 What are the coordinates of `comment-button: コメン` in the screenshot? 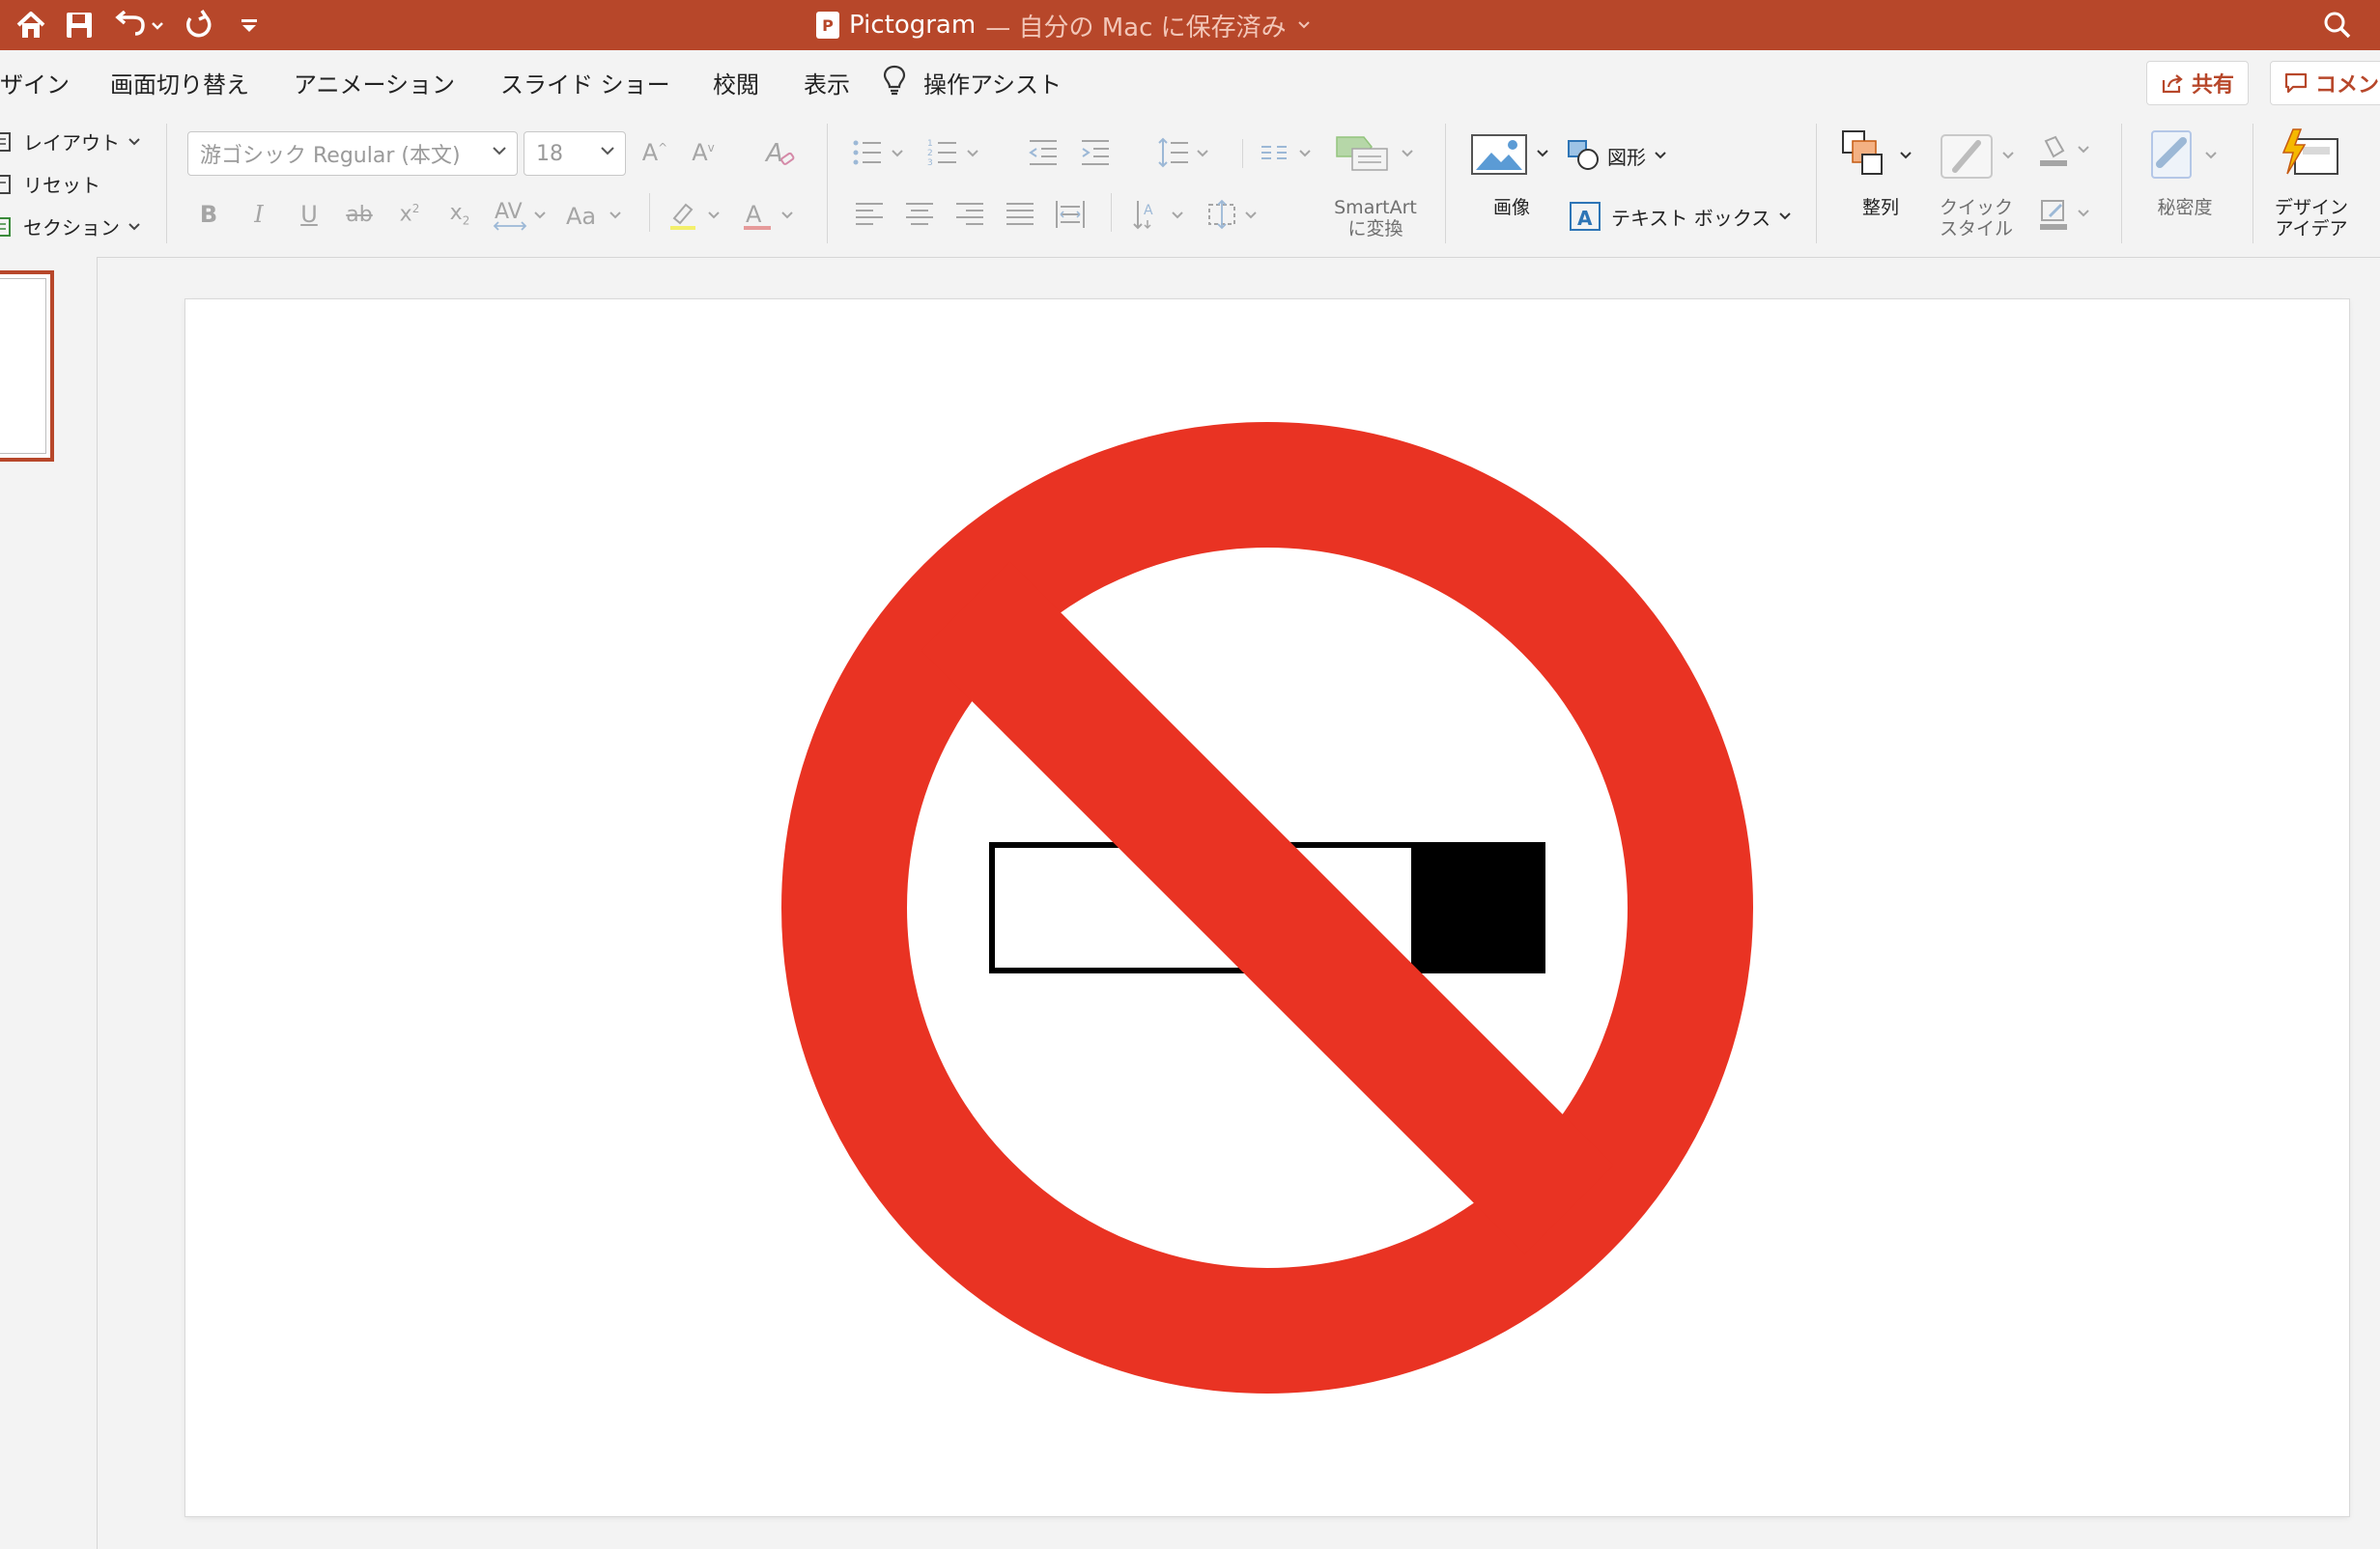 It's located at (2325, 83).